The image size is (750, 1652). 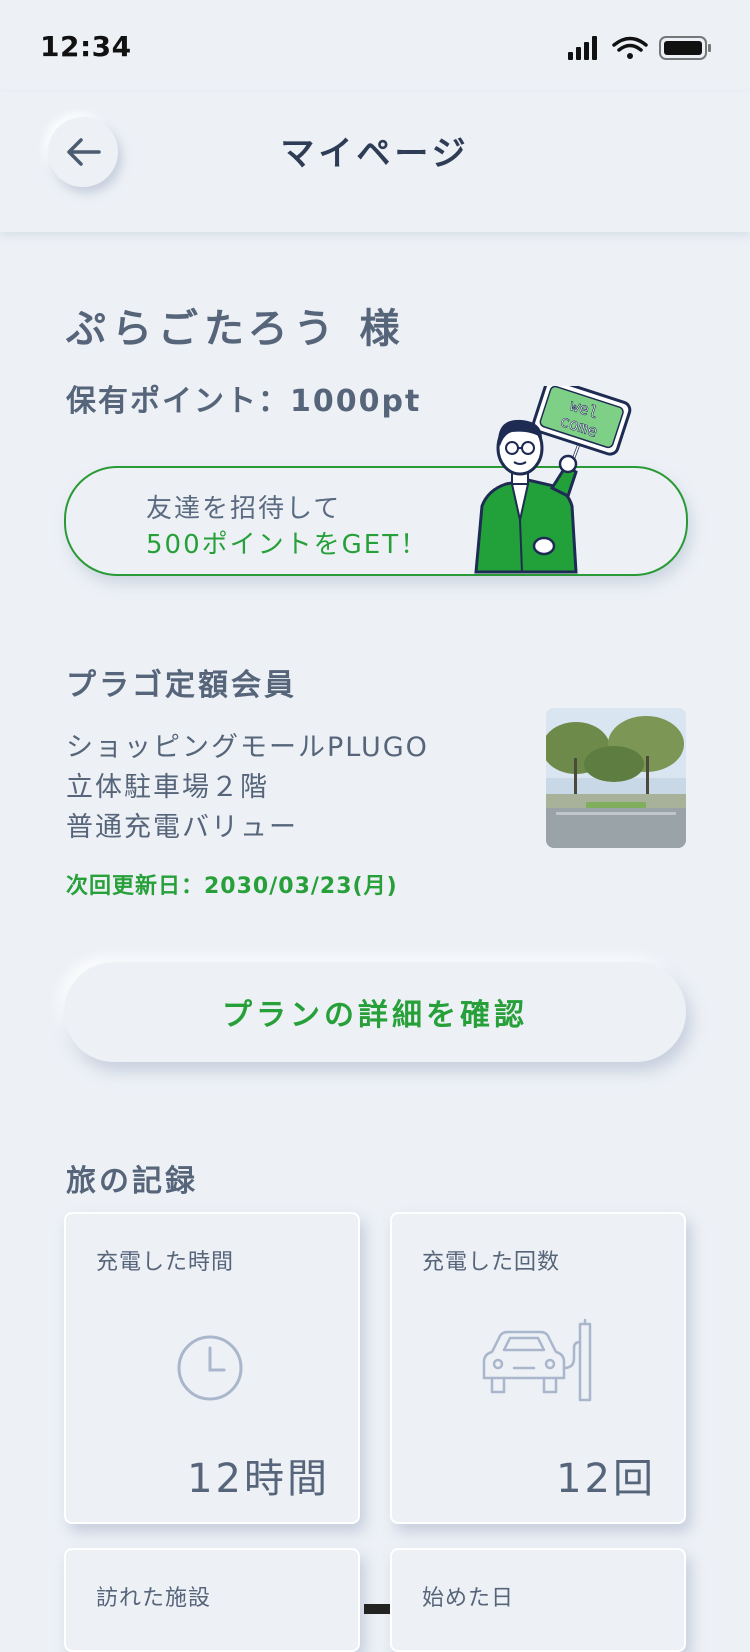 What do you see at coordinates (491, 1262) in the screenshot?
I see `card-label: 充電した回数` at bounding box center [491, 1262].